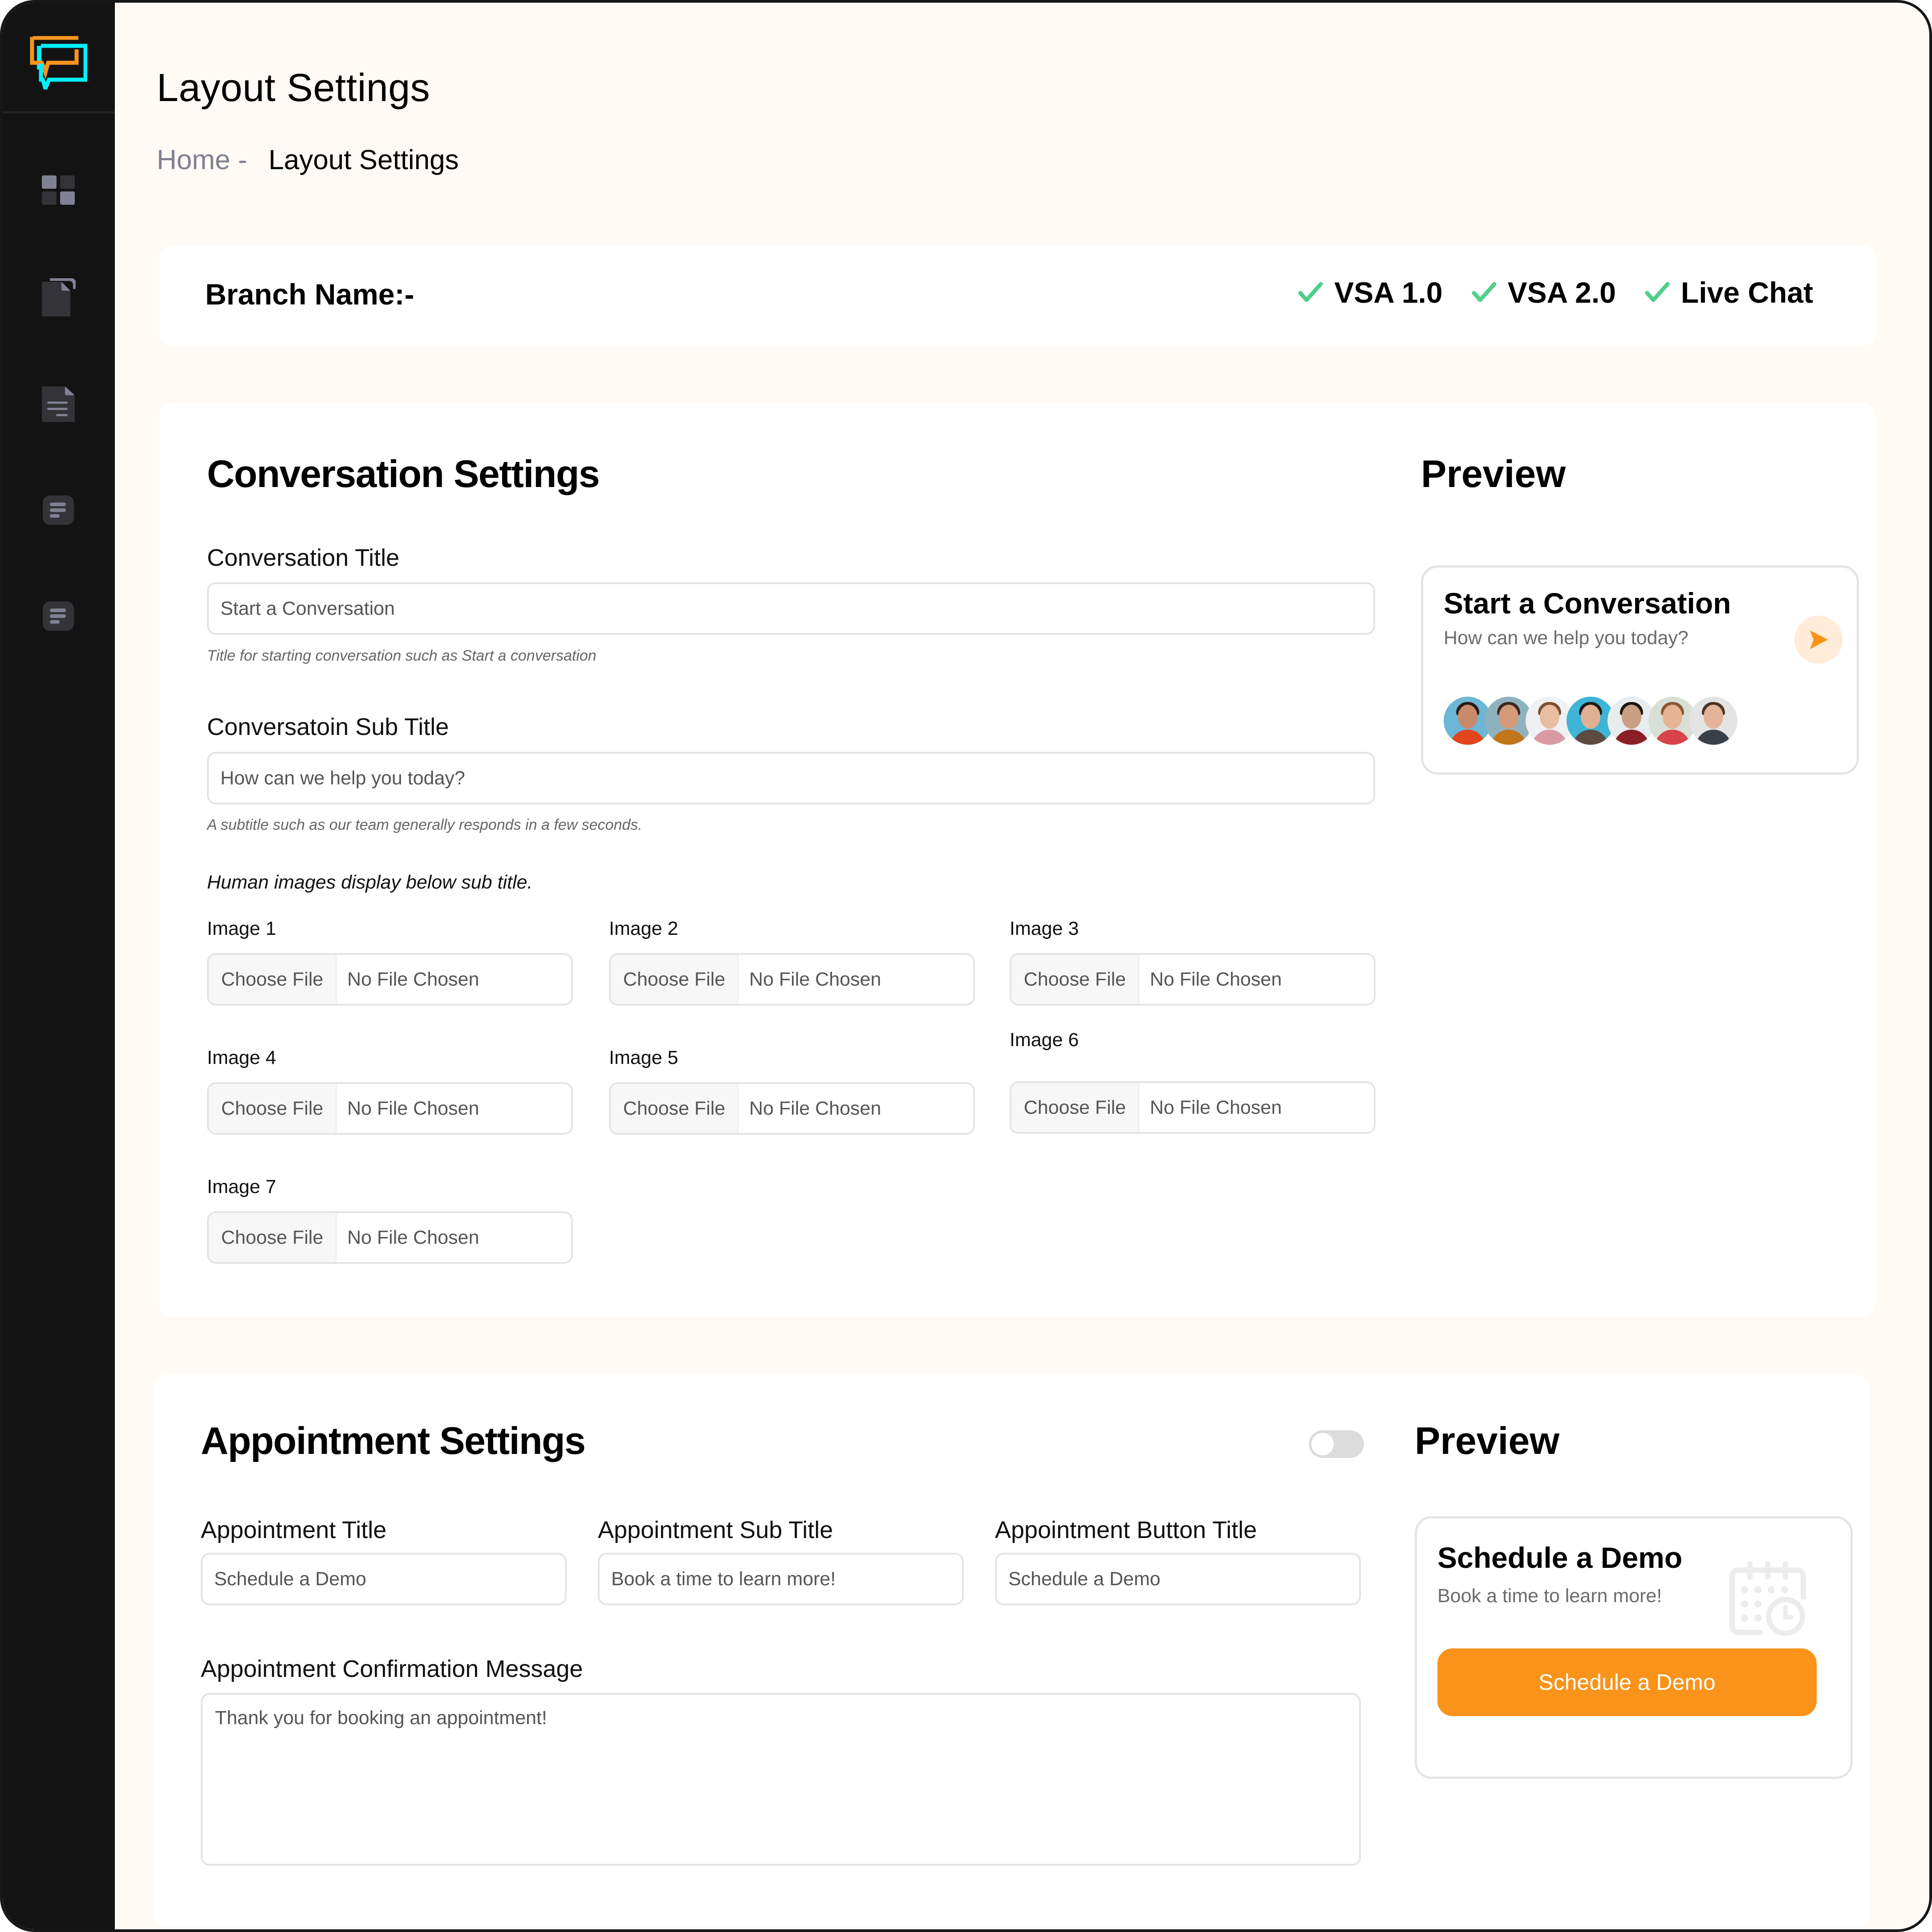  I want to click on appointment-subtitle-label: Appointment Sub Title, so click(716, 1530).